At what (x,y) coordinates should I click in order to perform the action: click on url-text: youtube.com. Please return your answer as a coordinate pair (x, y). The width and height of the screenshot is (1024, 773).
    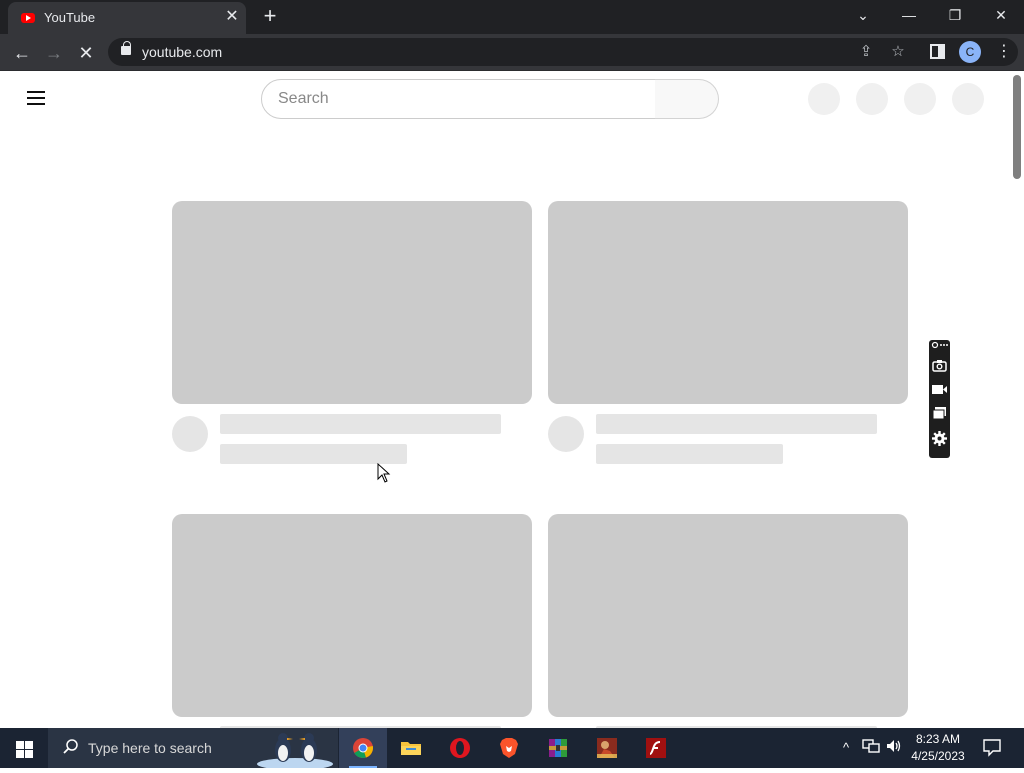
    Looking at the image, I should click on (182, 52).